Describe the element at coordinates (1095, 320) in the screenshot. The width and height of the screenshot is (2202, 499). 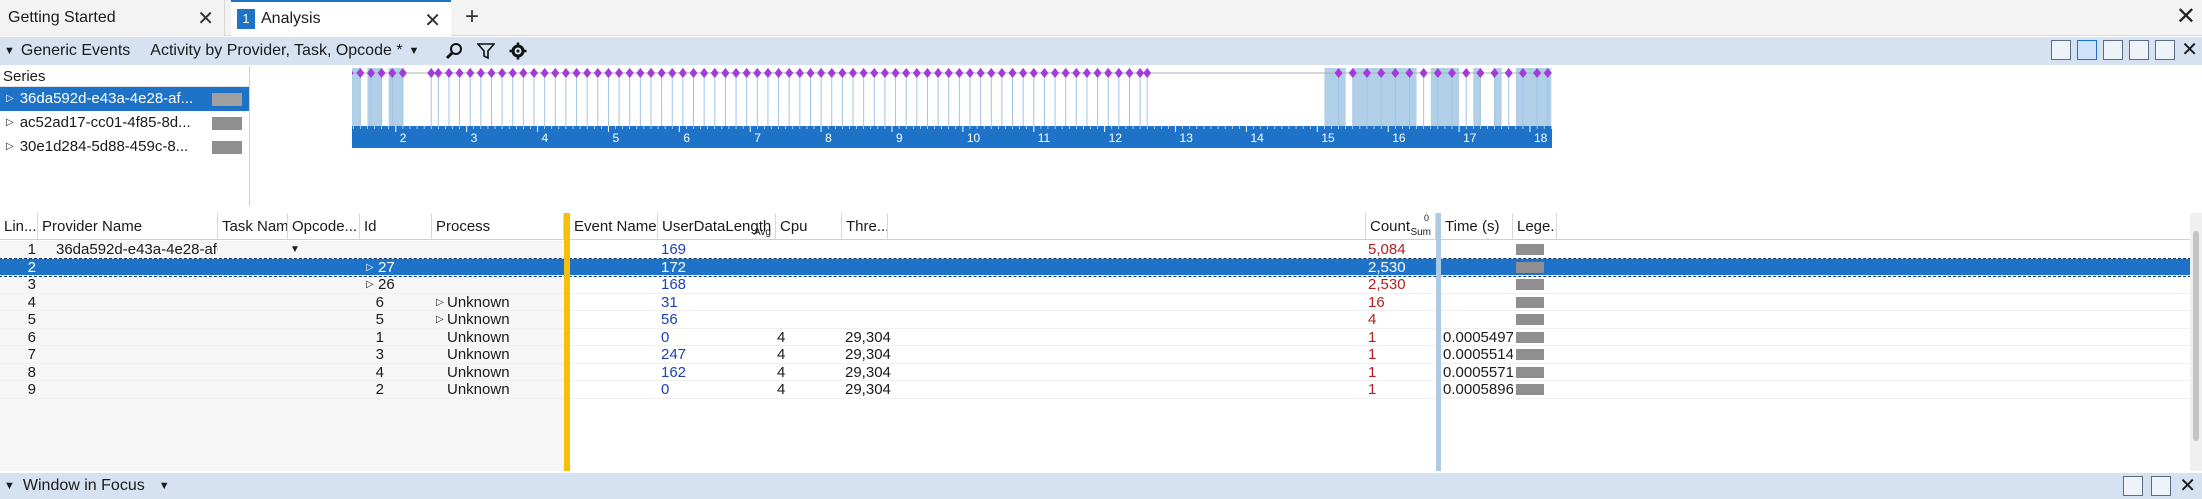
I see `table-row: 5 5 ▷ Unknown 56 4` at that location.